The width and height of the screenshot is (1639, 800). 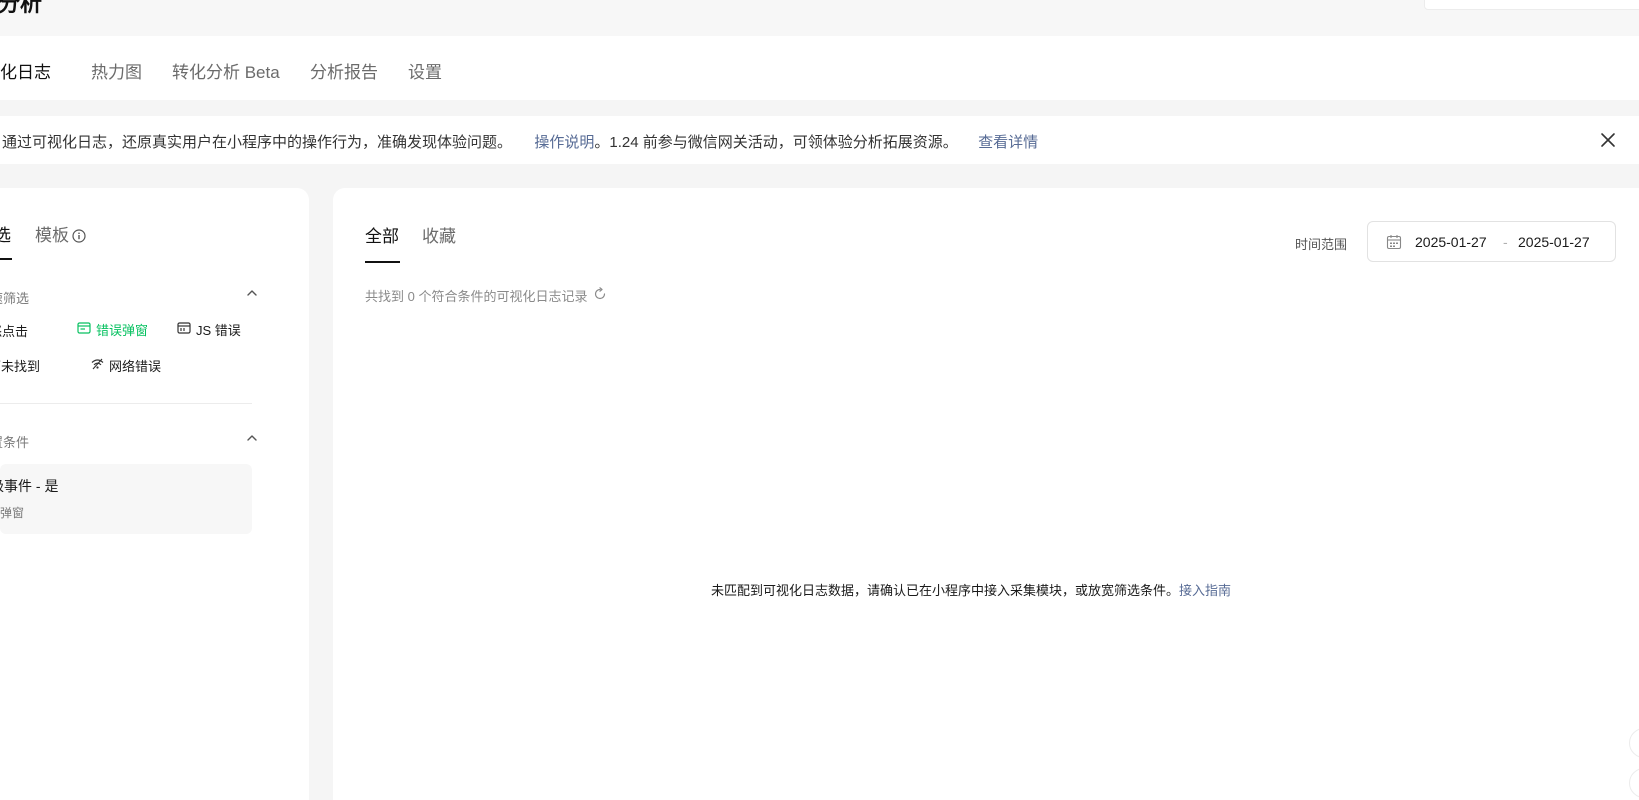 I want to click on date-start: 2025-01-27, so click(x=1451, y=242).